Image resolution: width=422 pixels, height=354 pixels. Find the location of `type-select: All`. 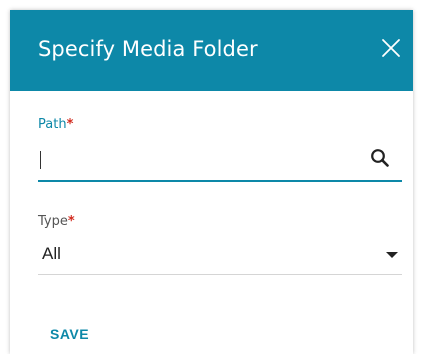

type-select: All is located at coordinates (220, 254).